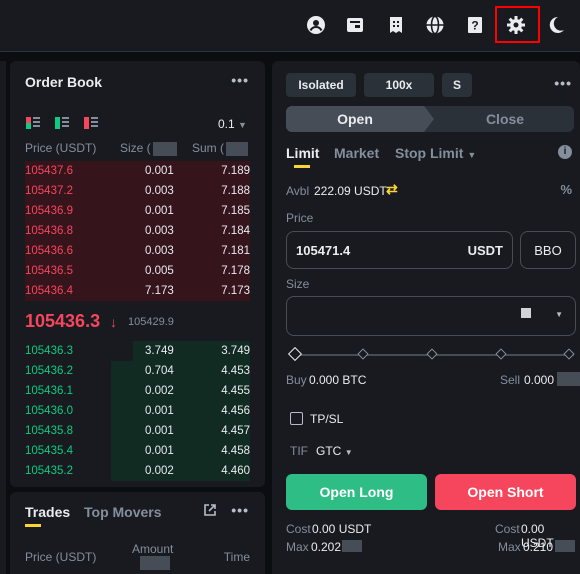 This screenshot has height=574, width=580. I want to click on open-tab: Open, so click(360, 119).